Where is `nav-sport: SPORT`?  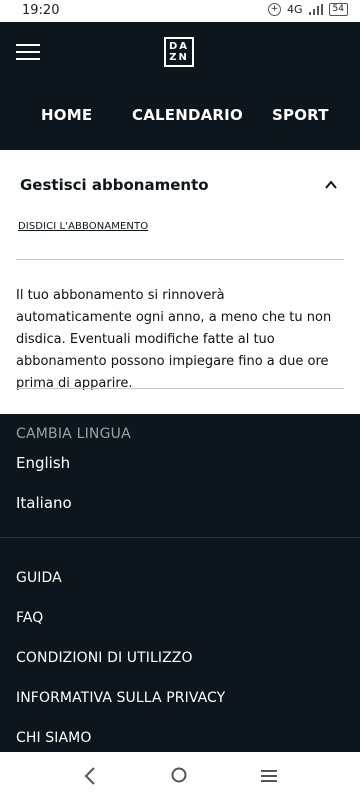 nav-sport: SPORT is located at coordinates (300, 115).